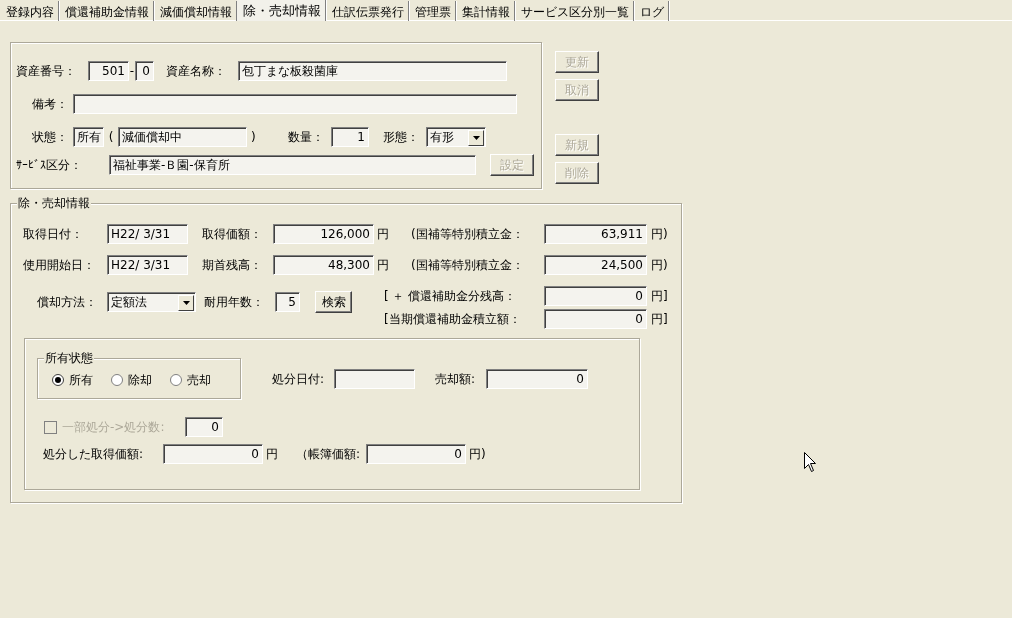 The height and width of the screenshot is (618, 1012). I want to click on field-label: 耐用年数：, so click(234, 302).